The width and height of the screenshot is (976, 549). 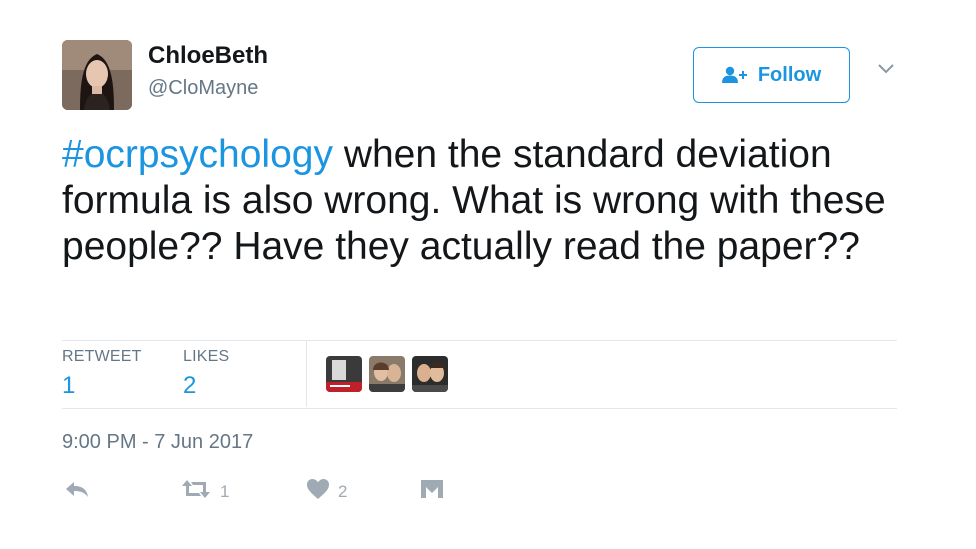 What do you see at coordinates (734, 75) in the screenshot?
I see `add-user-icon` at bounding box center [734, 75].